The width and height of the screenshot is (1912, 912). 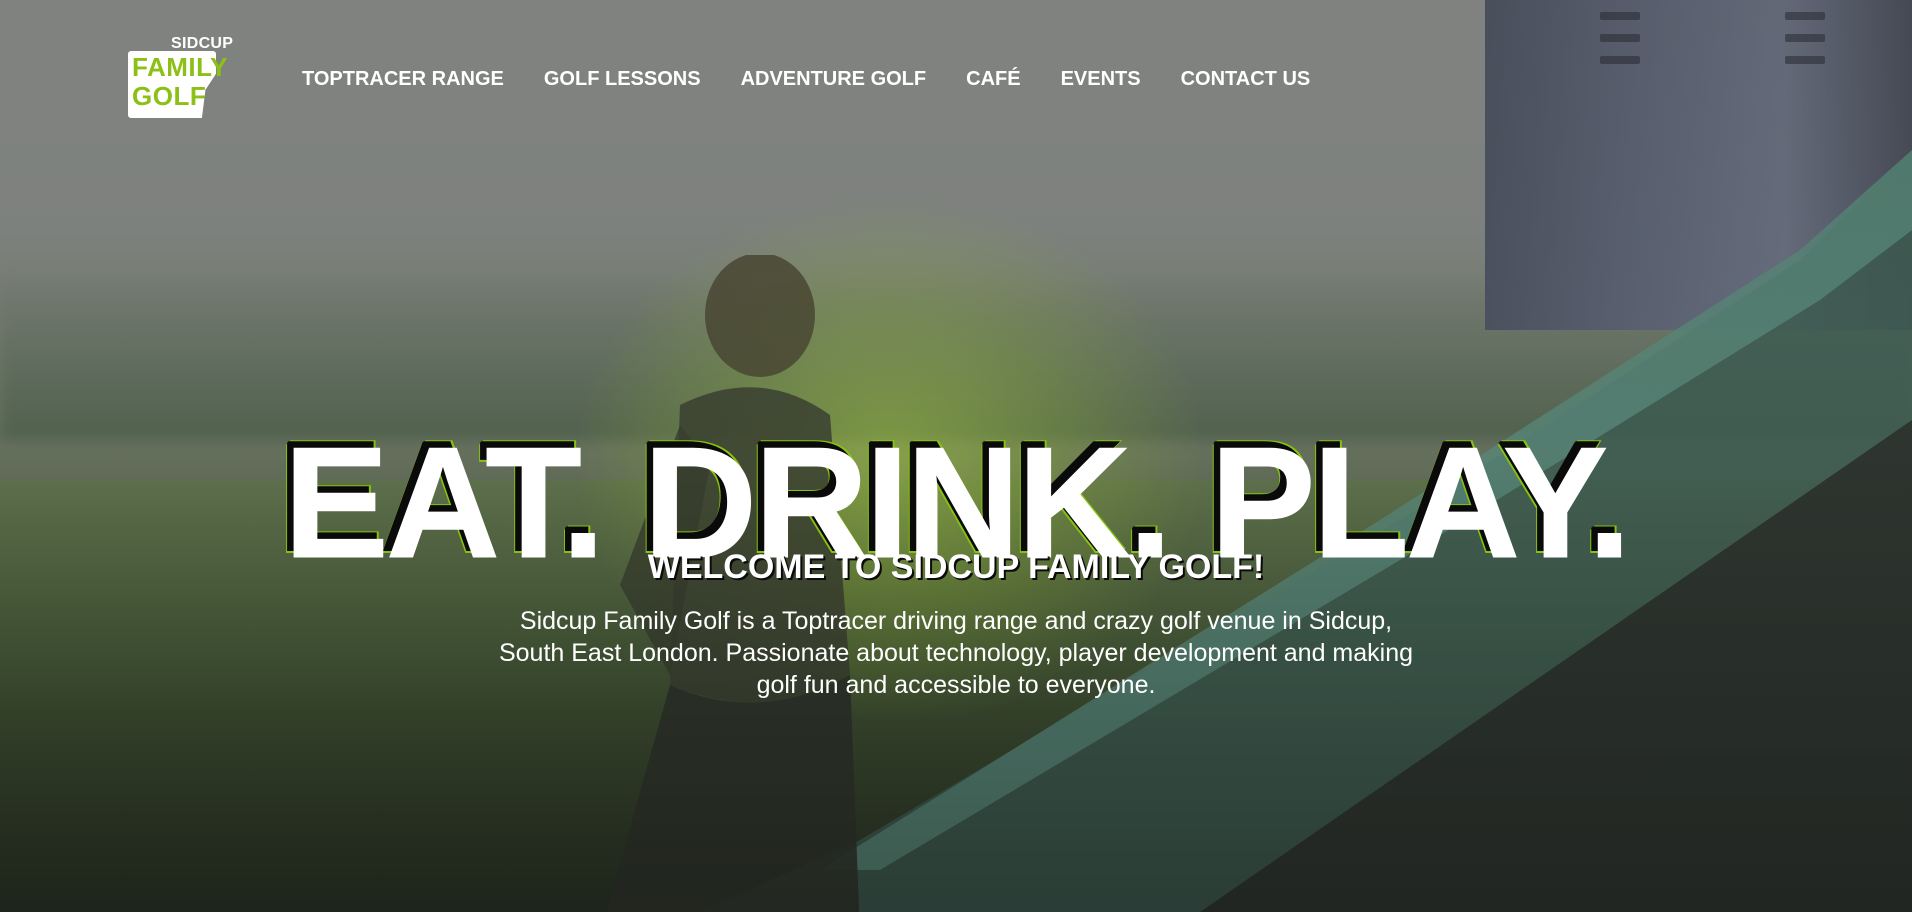 I want to click on hero-subheading: WELCOME TO SIDCUP FAMILY GOLF!, so click(x=956, y=567).